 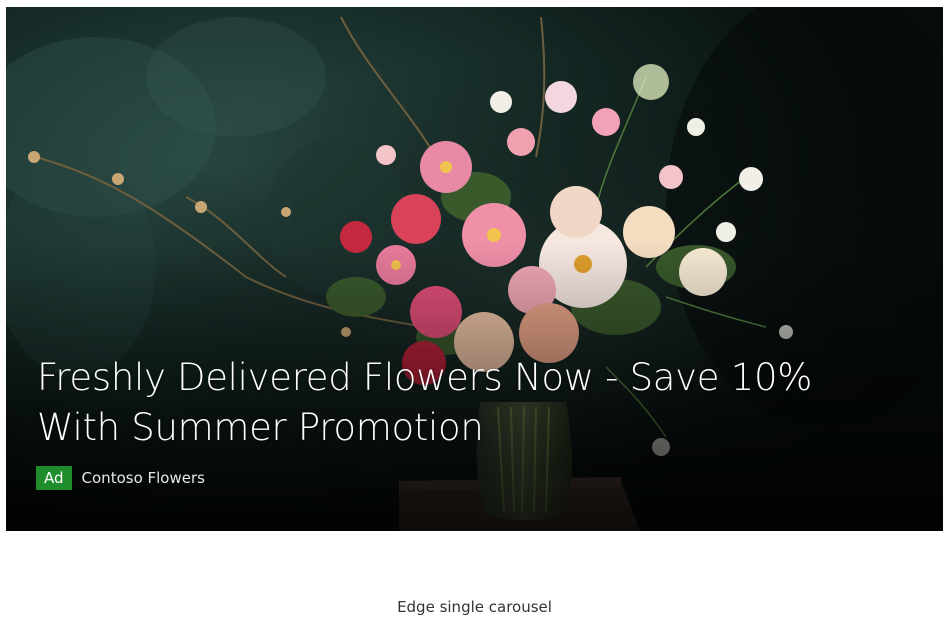 What do you see at coordinates (54, 478) in the screenshot?
I see `ad-badge: Ad` at bounding box center [54, 478].